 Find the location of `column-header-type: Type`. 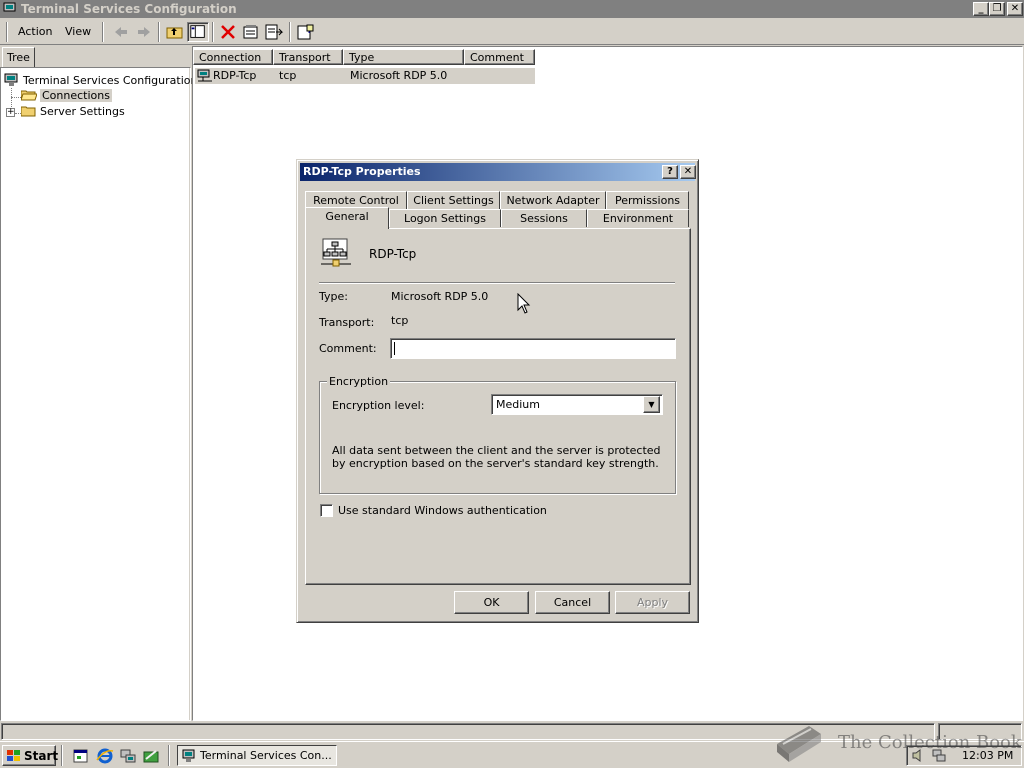

column-header-type: Type is located at coordinates (403, 57).